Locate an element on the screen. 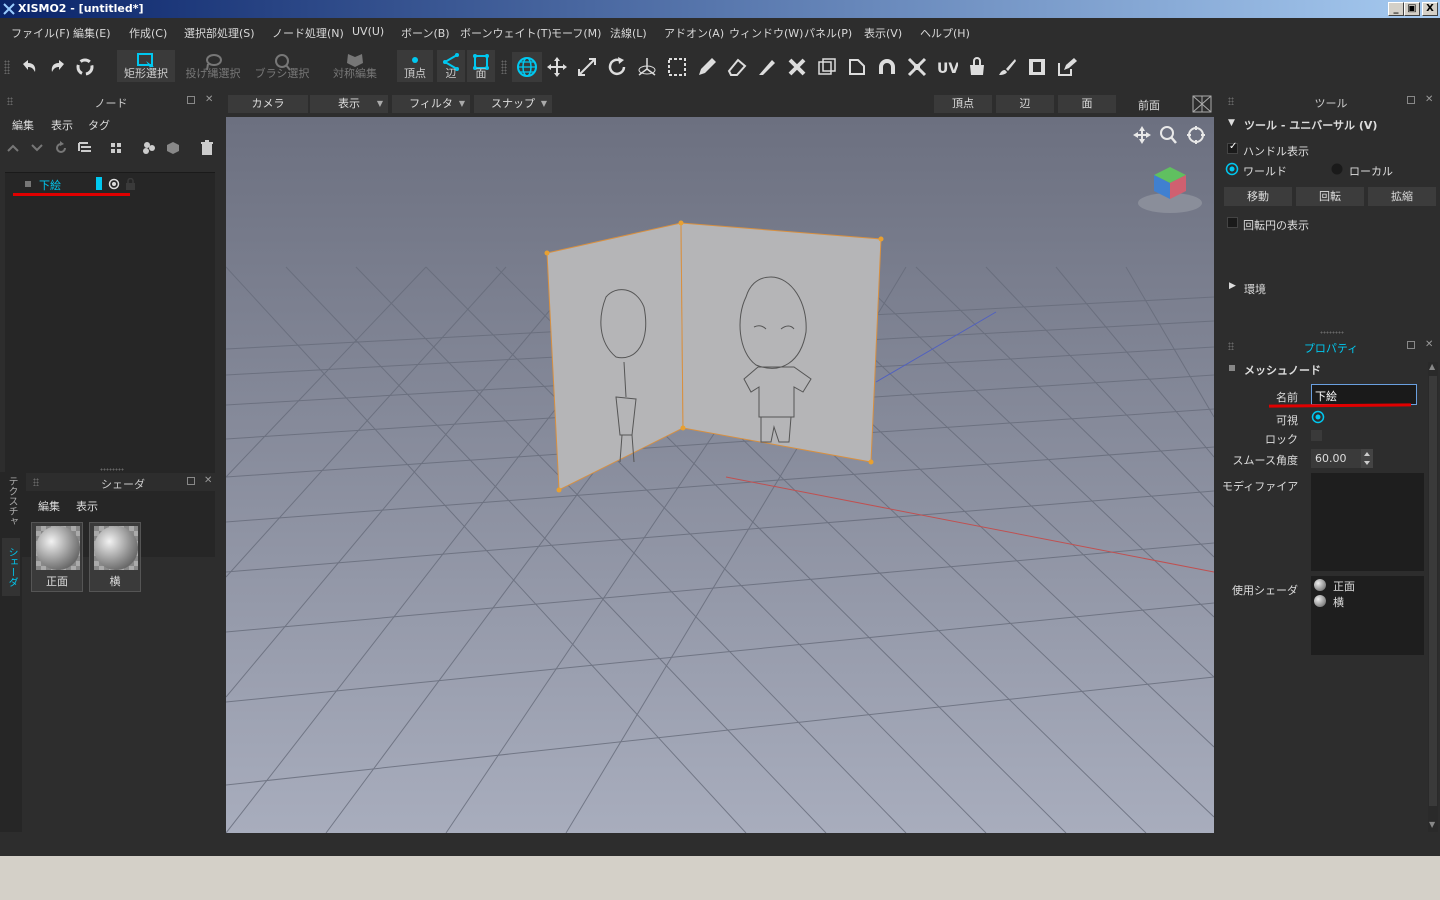  rotate-button: 回転 is located at coordinates (1330, 196).